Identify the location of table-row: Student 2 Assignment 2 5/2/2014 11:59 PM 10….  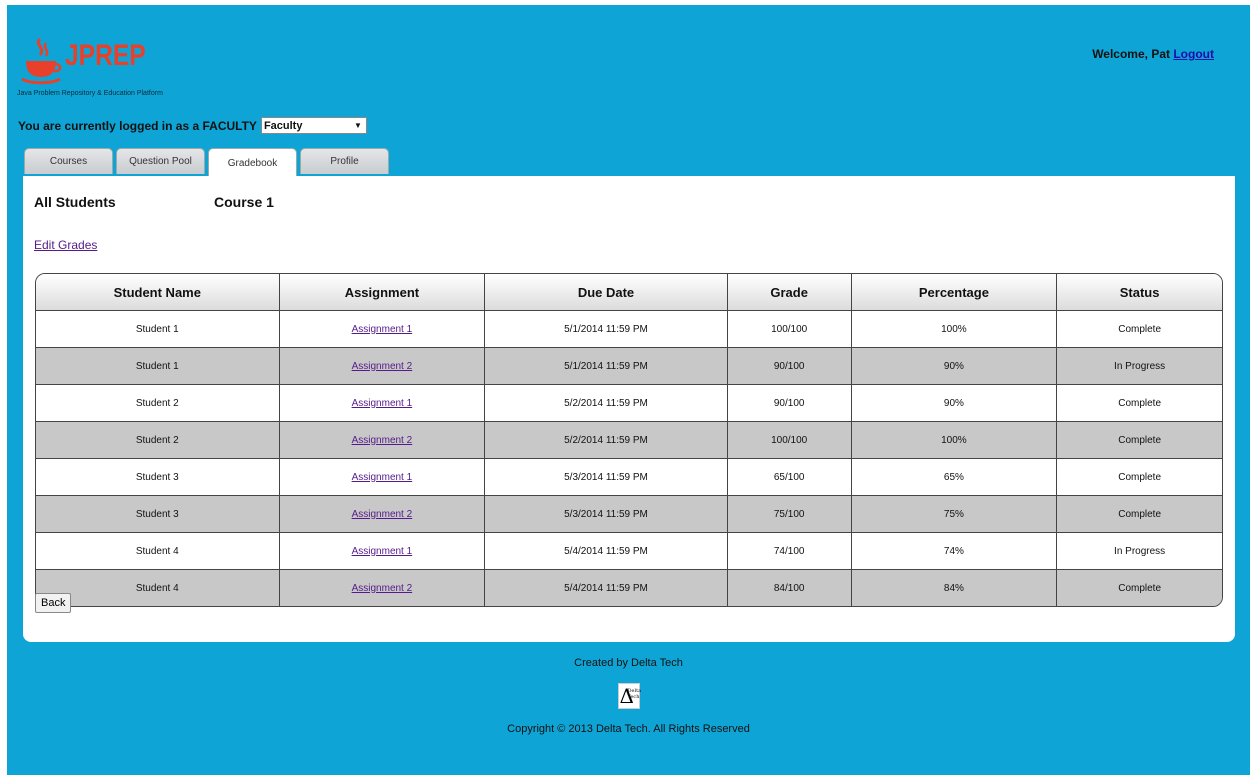
(629, 440).